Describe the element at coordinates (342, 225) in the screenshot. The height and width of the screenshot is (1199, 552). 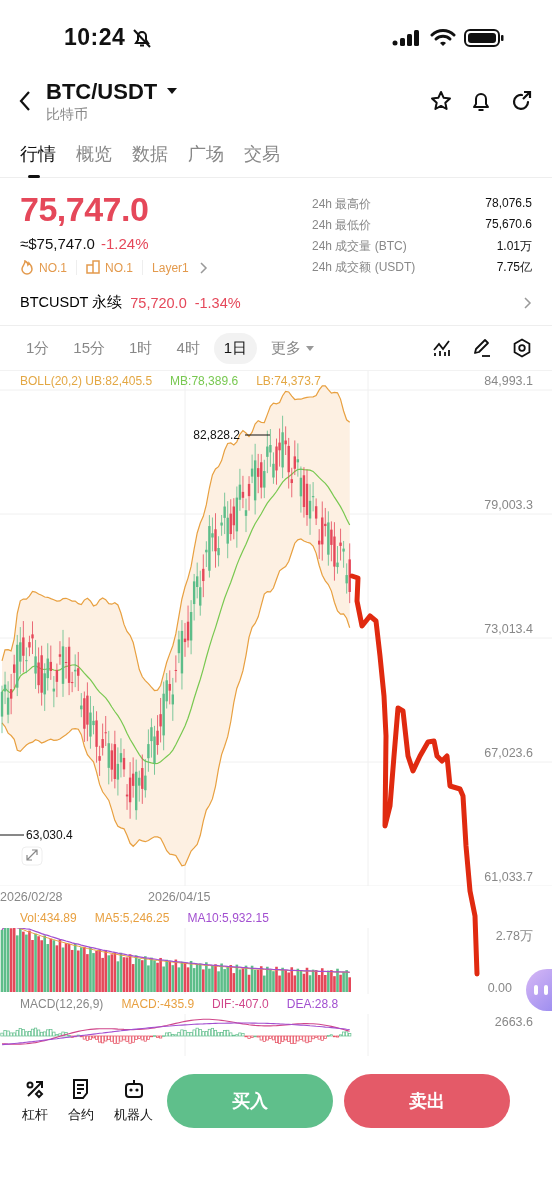
I see `stat-label: 24h 最低价` at that location.